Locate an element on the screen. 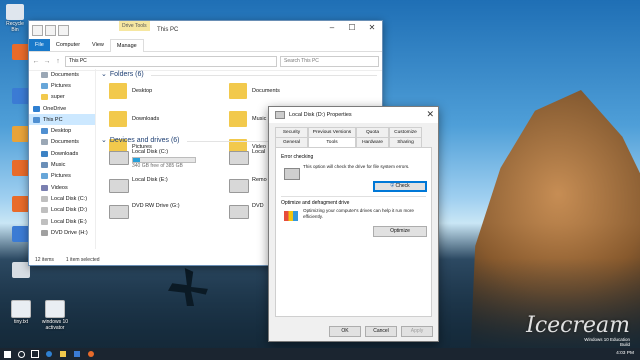 This screenshot has height=360, width=640. nav-item: Local Disk (C:) is located at coordinates (62, 198).